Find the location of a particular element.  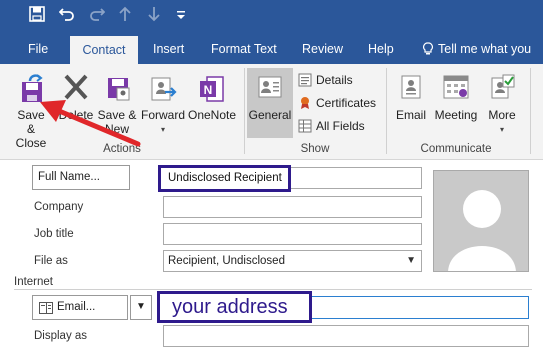

file-as-value: Recipient, Undisclosed is located at coordinates (226, 261).